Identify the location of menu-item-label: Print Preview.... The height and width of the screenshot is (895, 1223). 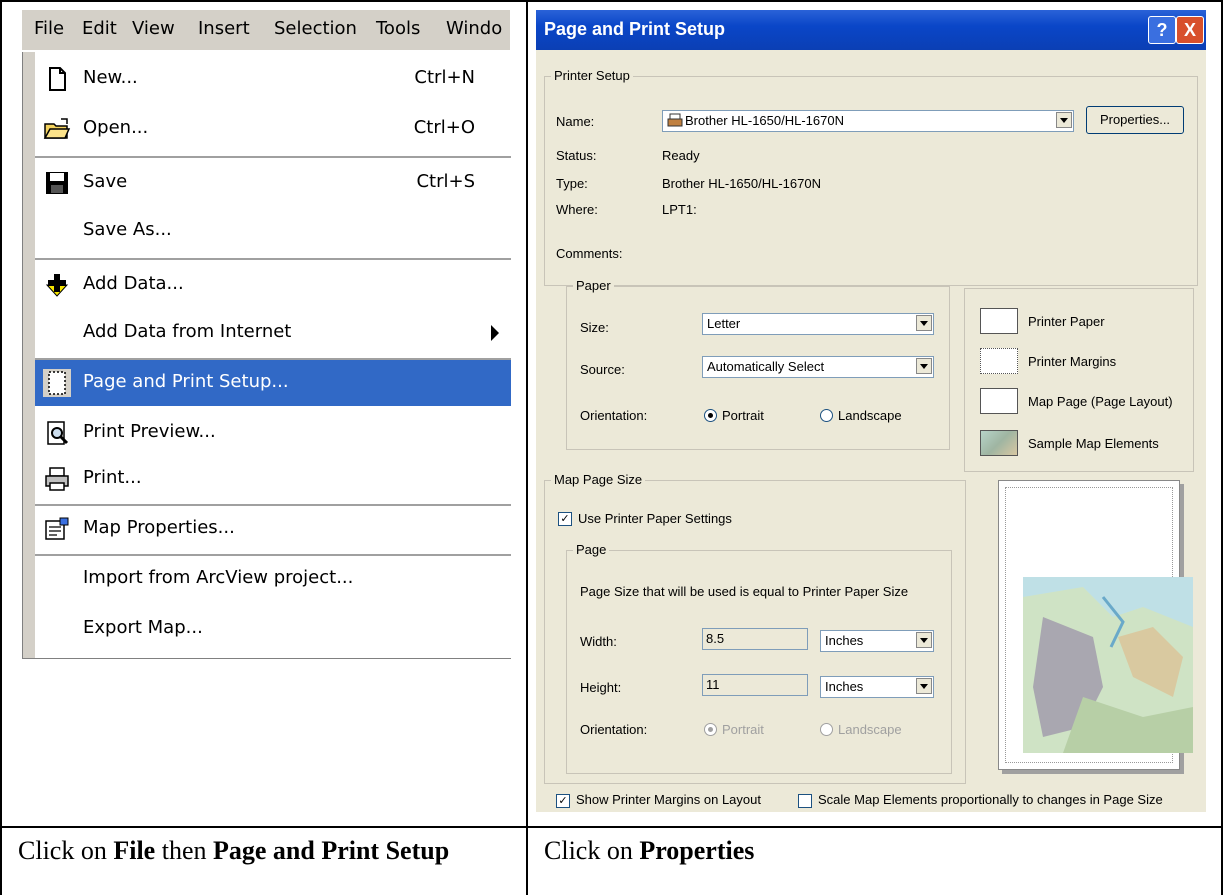
(149, 431).